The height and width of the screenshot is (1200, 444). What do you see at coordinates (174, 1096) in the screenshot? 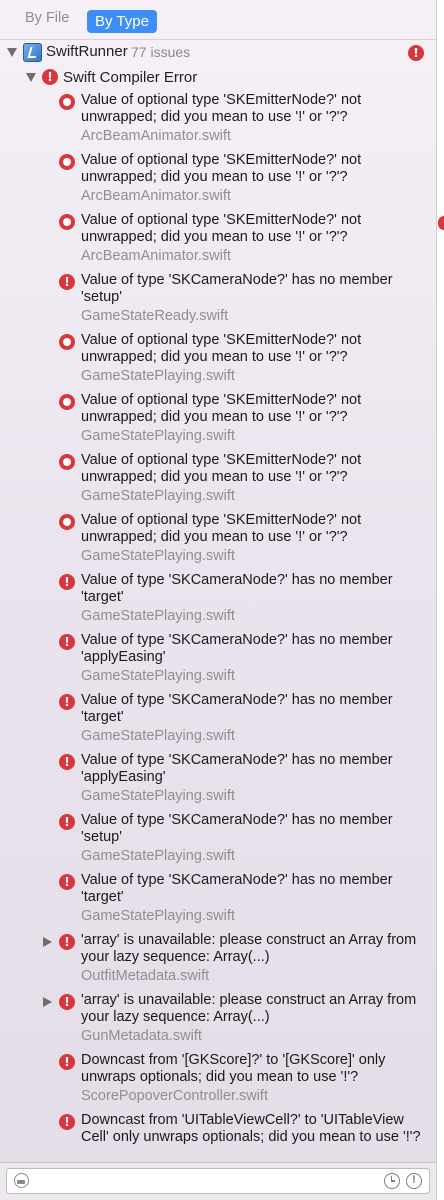
I see `issue-file: ScorePopoverController.swift` at bounding box center [174, 1096].